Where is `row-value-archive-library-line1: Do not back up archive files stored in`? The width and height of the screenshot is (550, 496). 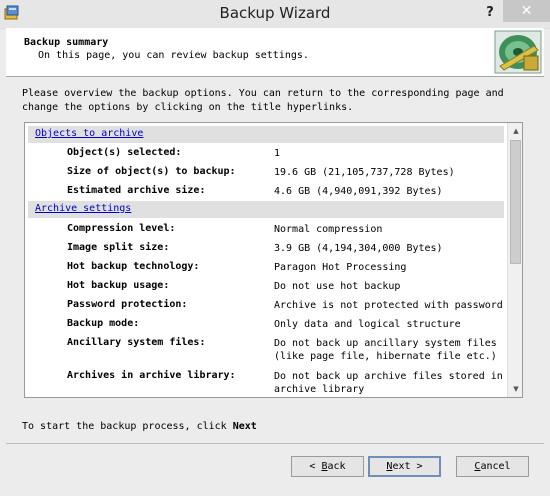
row-value-archive-library-line1: Do not back up archive files stored in is located at coordinates (388, 376).